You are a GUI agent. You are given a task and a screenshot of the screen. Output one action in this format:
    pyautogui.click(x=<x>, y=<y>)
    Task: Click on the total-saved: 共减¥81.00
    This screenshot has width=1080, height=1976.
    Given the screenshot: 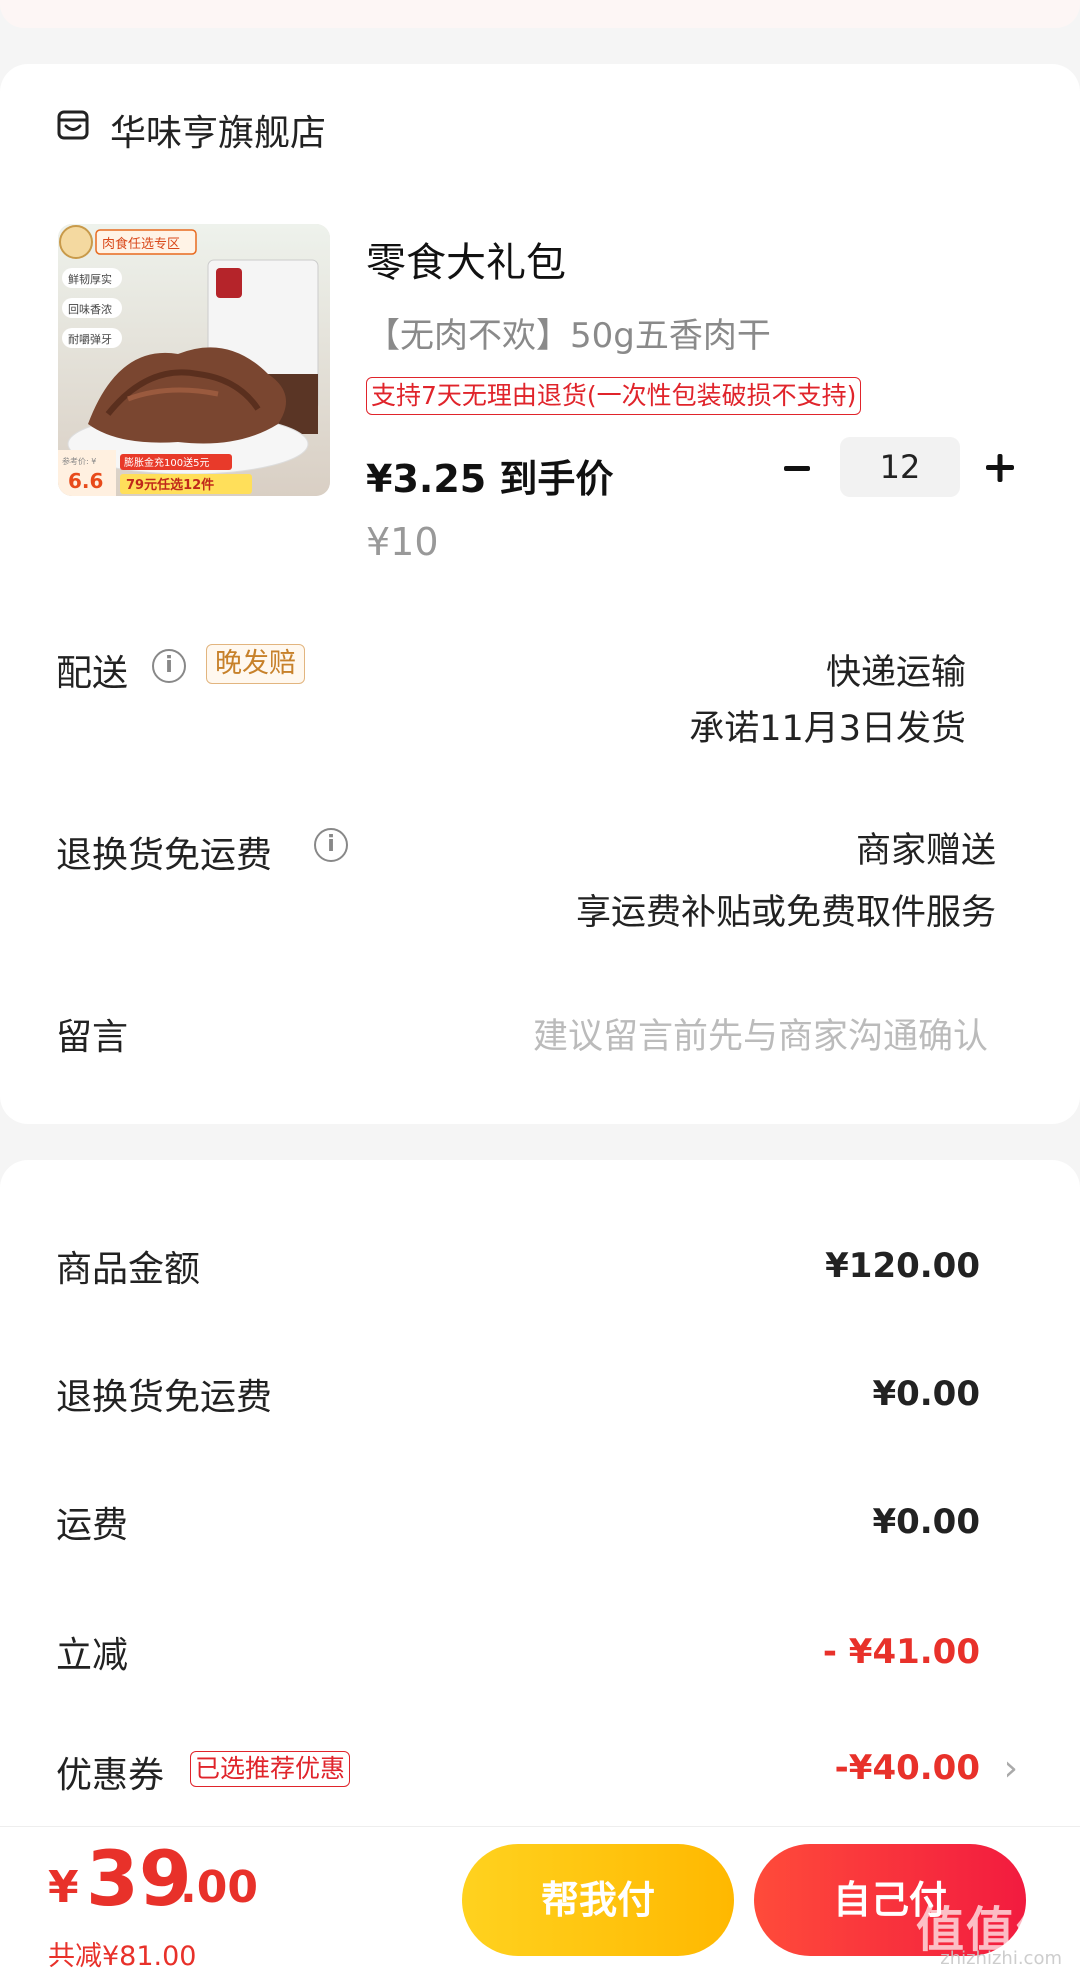 What is the action you would take?
    pyautogui.click(x=122, y=1956)
    